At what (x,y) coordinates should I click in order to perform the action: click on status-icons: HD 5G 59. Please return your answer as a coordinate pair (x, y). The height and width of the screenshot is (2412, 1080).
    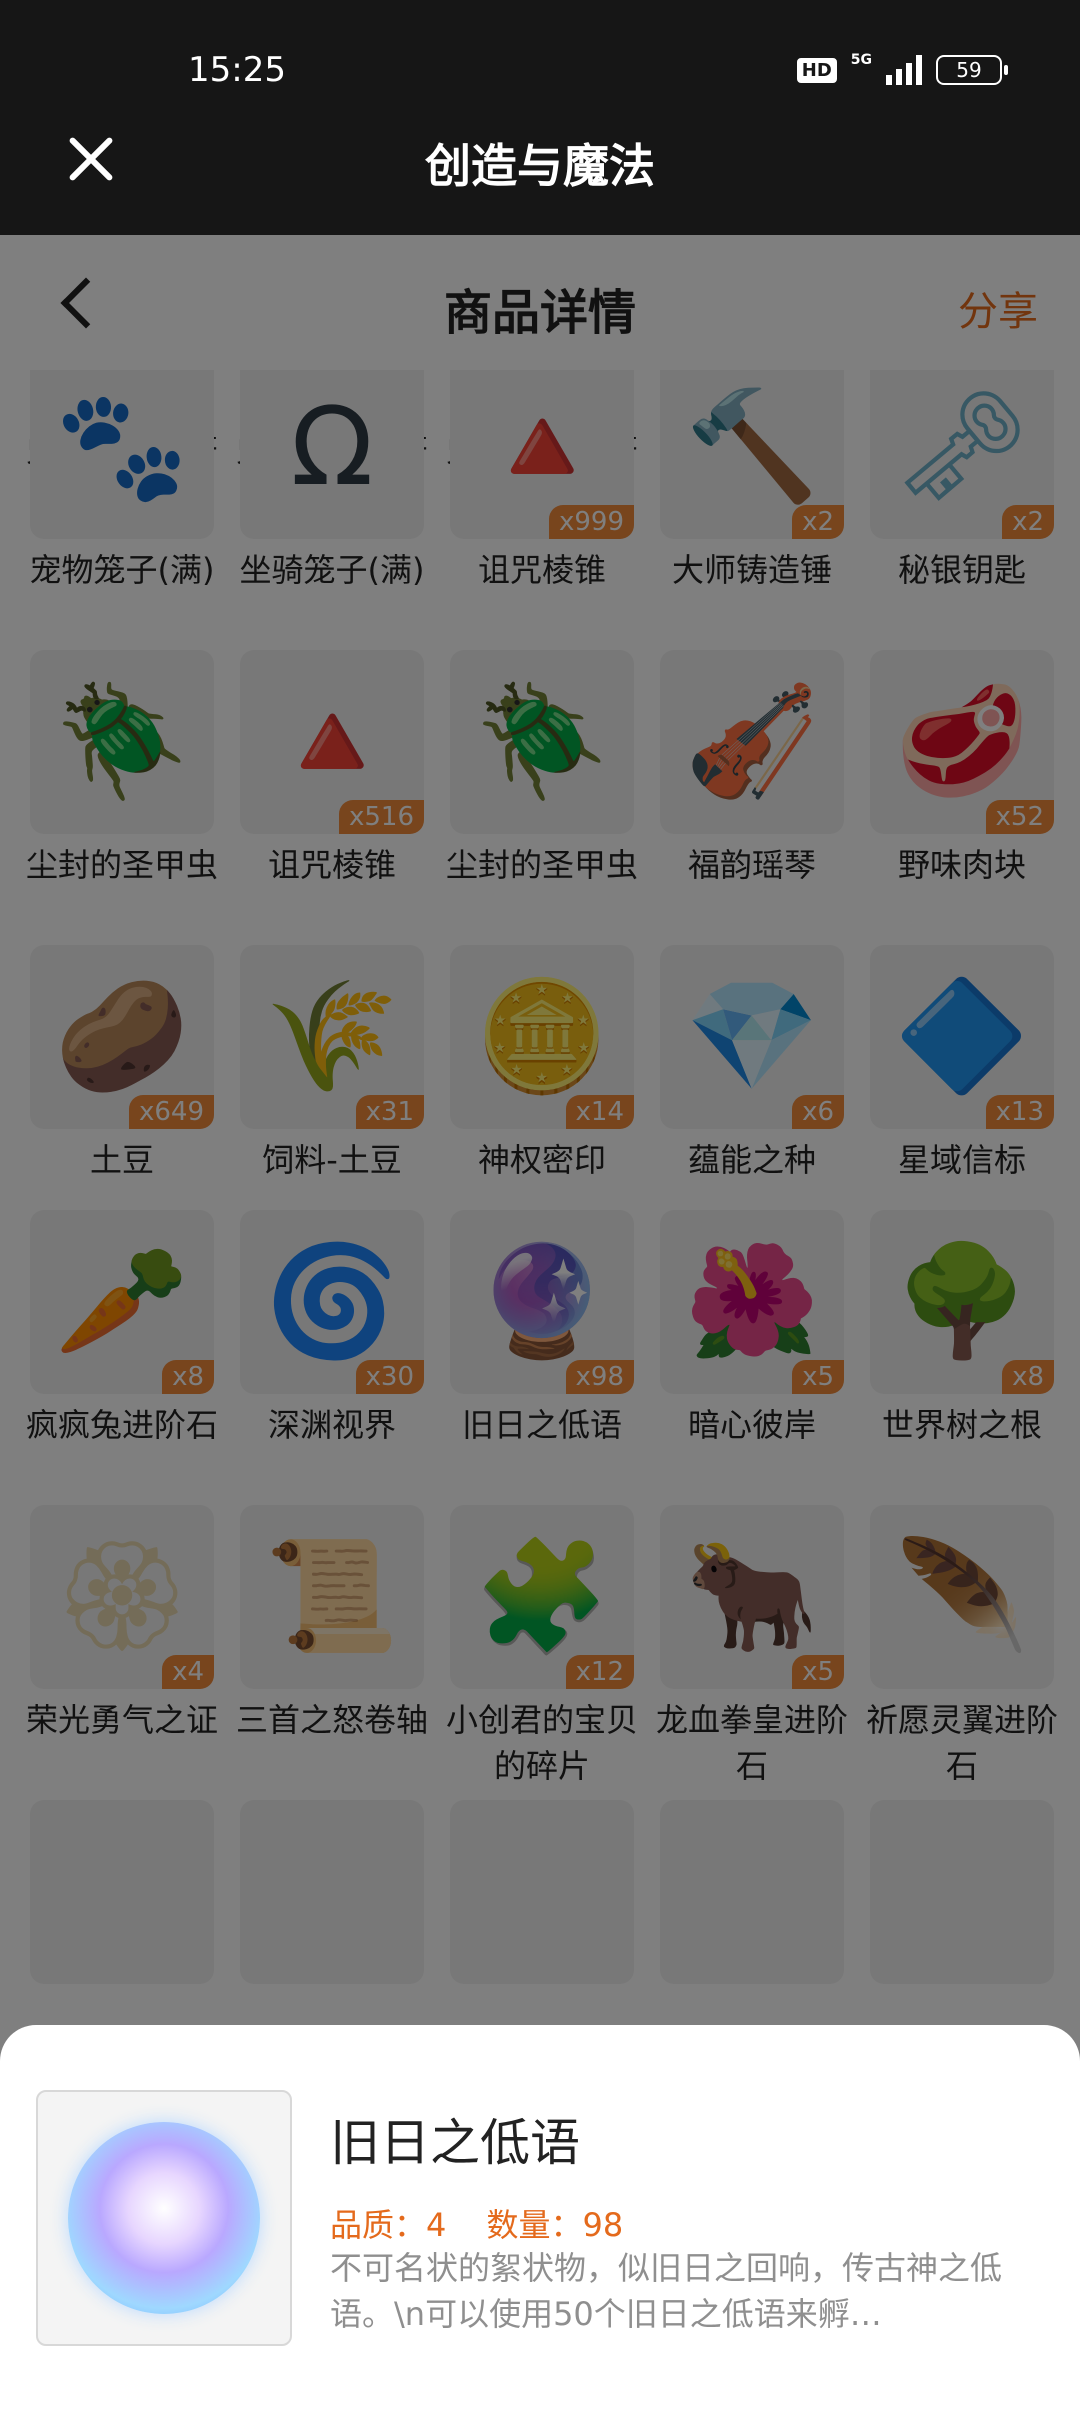
    Looking at the image, I should click on (902, 68).